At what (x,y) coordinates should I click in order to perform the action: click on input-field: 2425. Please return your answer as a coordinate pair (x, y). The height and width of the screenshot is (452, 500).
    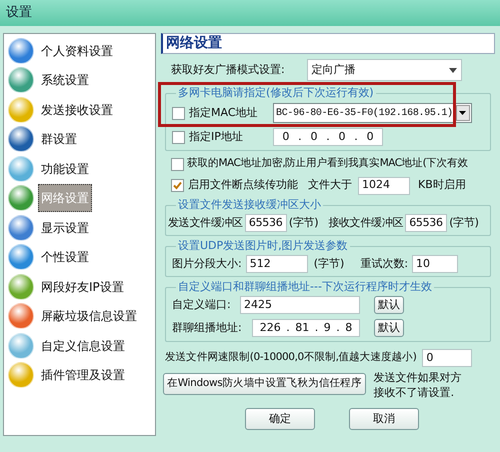
    Looking at the image, I should click on (300, 305).